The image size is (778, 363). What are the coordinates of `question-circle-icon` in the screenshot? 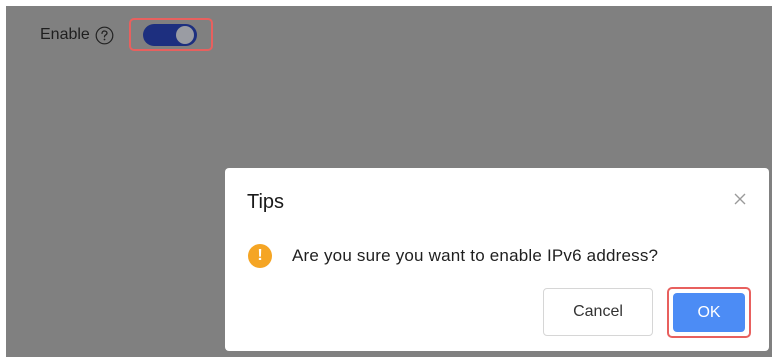 It's located at (104, 35).